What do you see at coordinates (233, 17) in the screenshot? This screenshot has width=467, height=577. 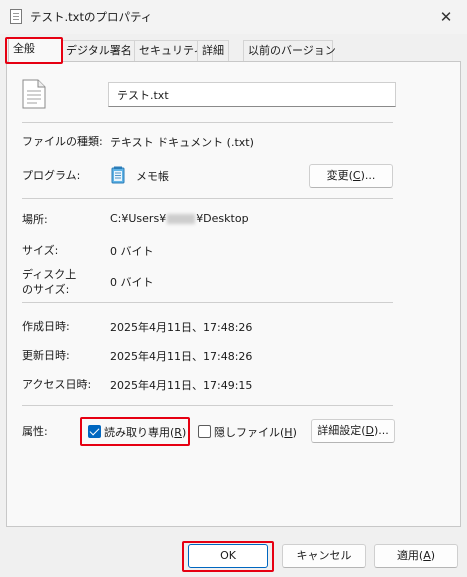 I see `title-bar: テスト.txtのプロパティ ✕` at bounding box center [233, 17].